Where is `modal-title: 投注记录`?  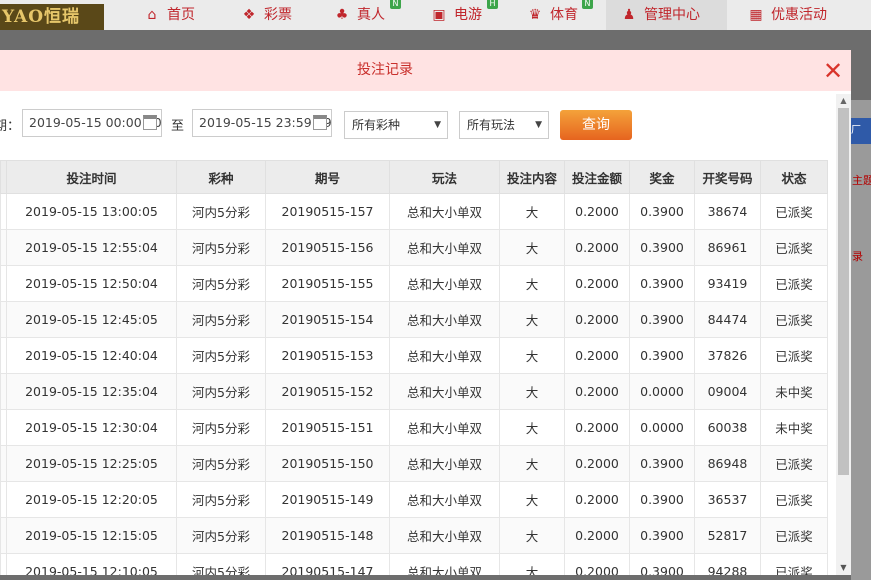
modal-title: 投注记录 is located at coordinates (385, 70).